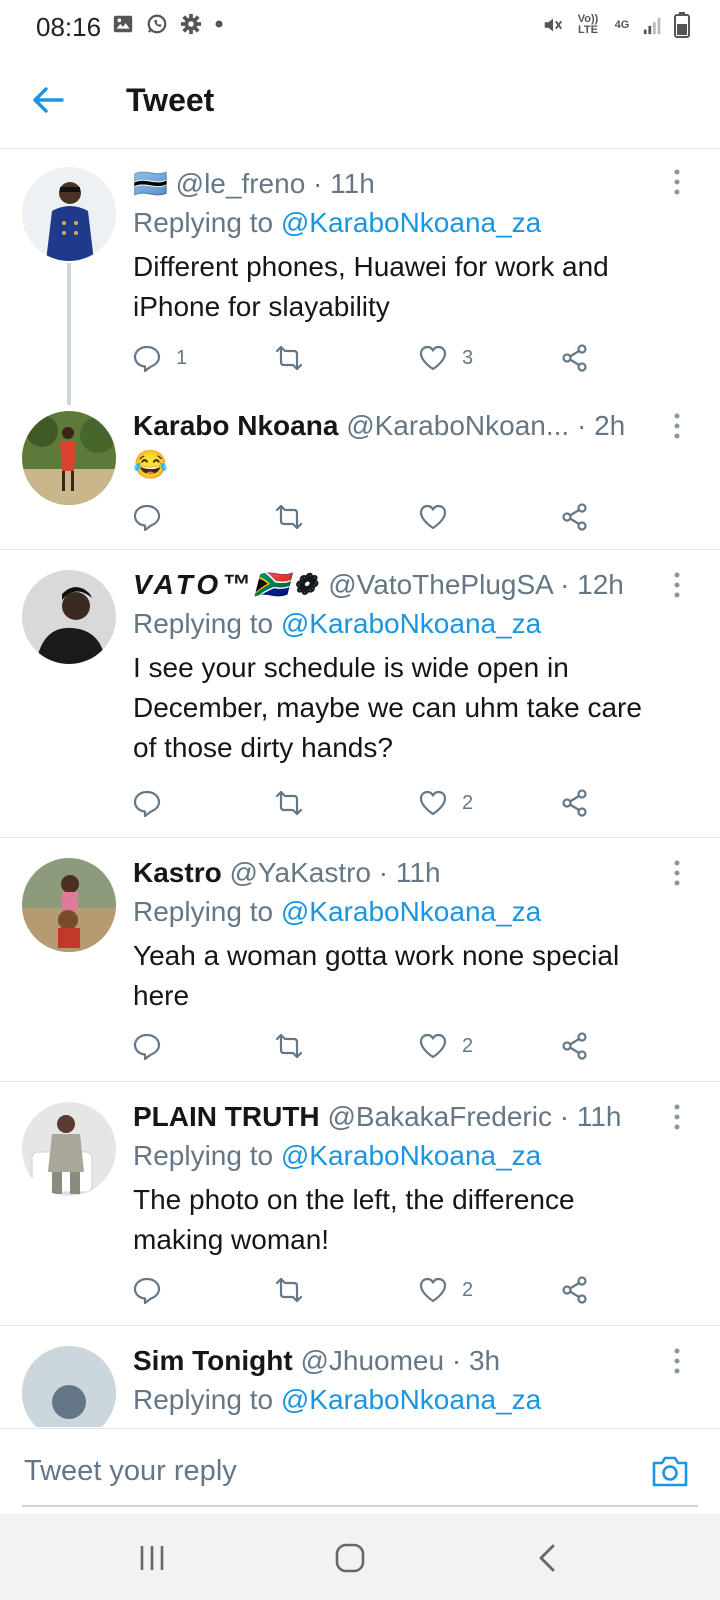  Describe the element at coordinates (300, 872) in the screenshot. I see `user-handle: @YaKastro` at that location.